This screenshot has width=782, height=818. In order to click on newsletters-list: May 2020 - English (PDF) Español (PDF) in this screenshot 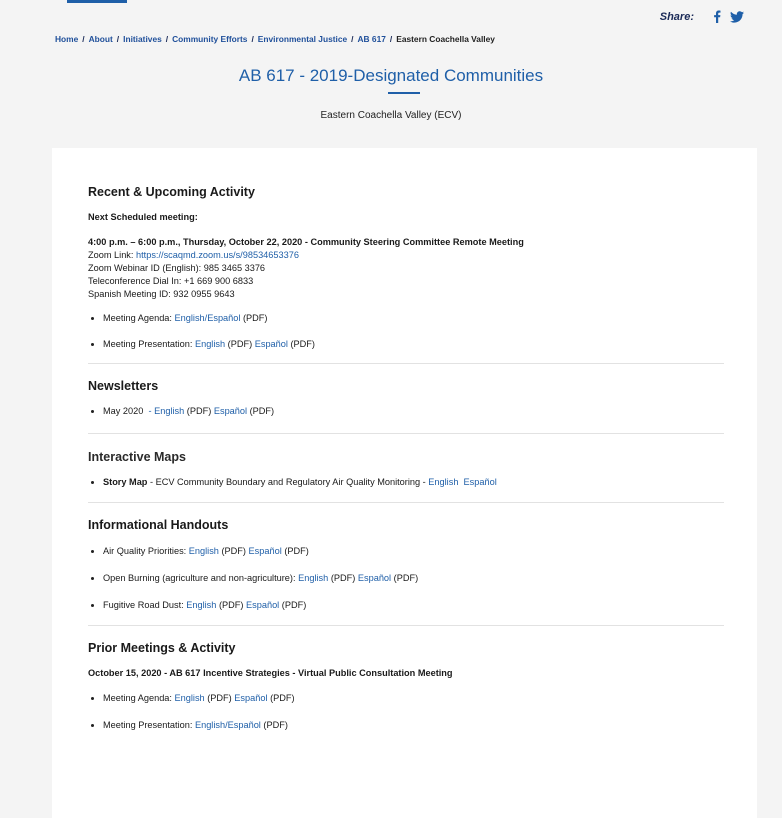, I will do `click(406, 411)`.